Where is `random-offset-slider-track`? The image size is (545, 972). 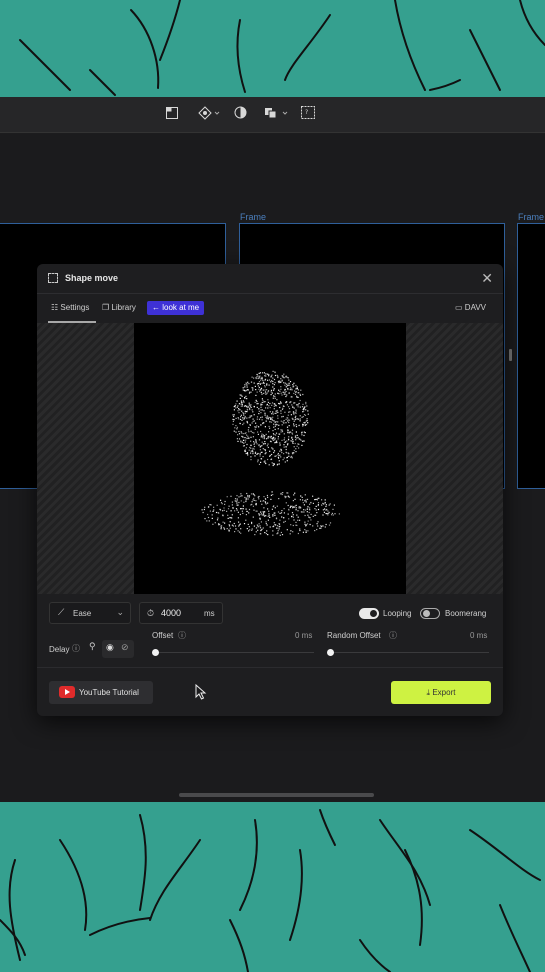
random-offset-slider-track is located at coordinates (409, 652).